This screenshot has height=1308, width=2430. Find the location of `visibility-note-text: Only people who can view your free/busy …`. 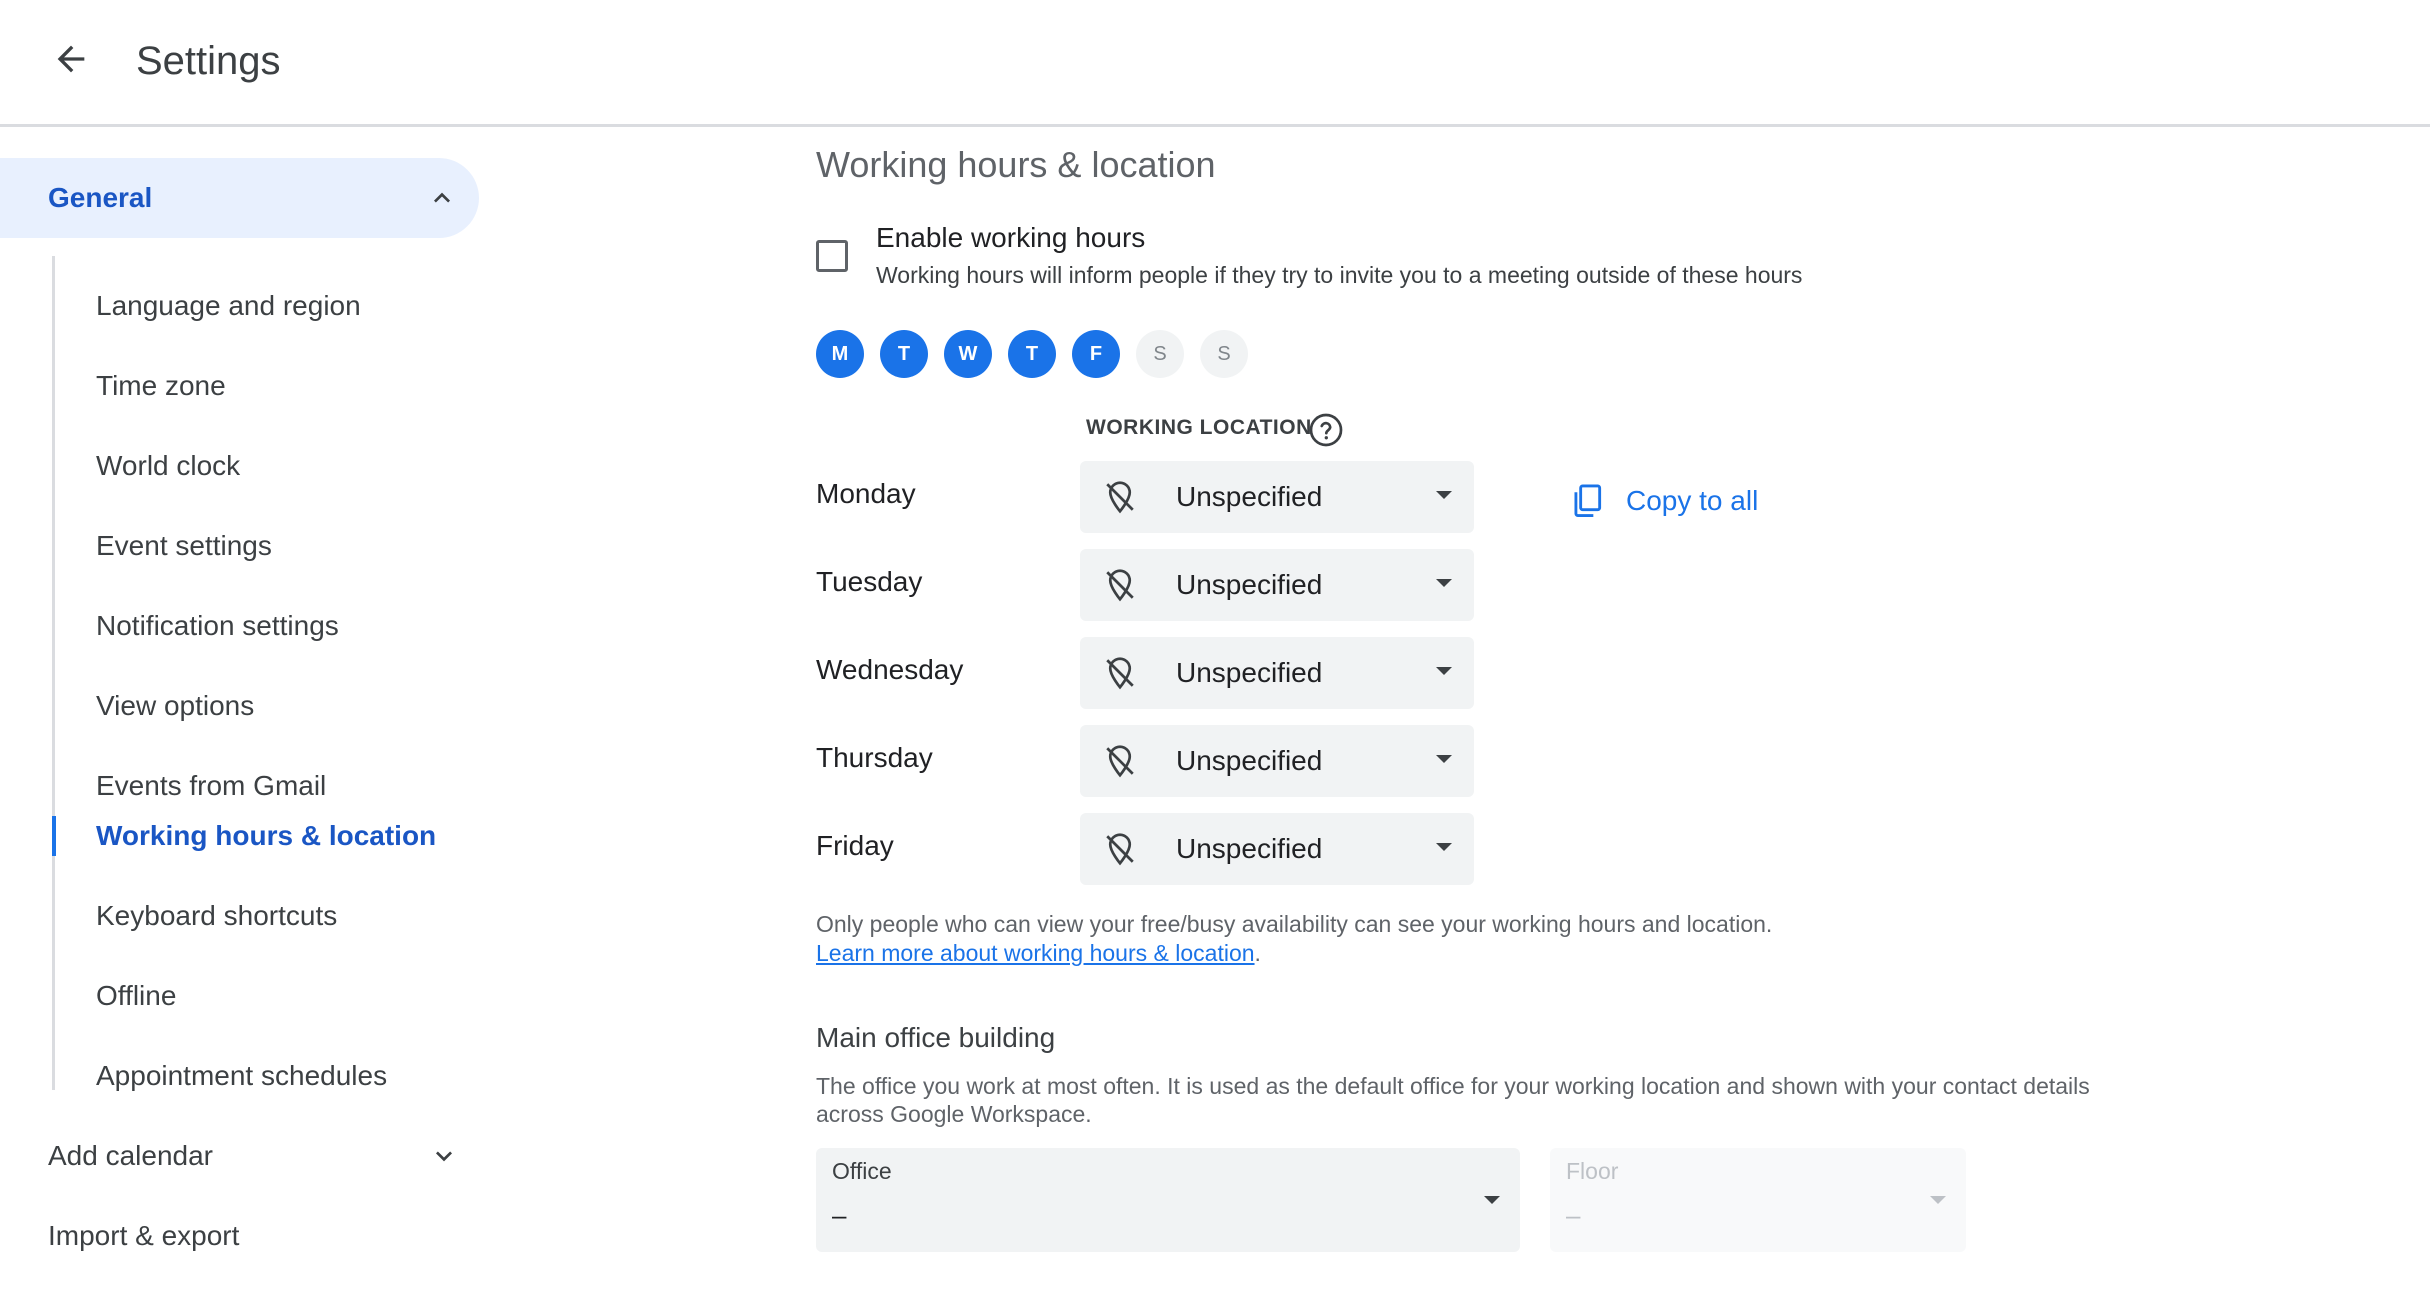

visibility-note-text: Only people who can view your free/busy … is located at coordinates (1294, 924).